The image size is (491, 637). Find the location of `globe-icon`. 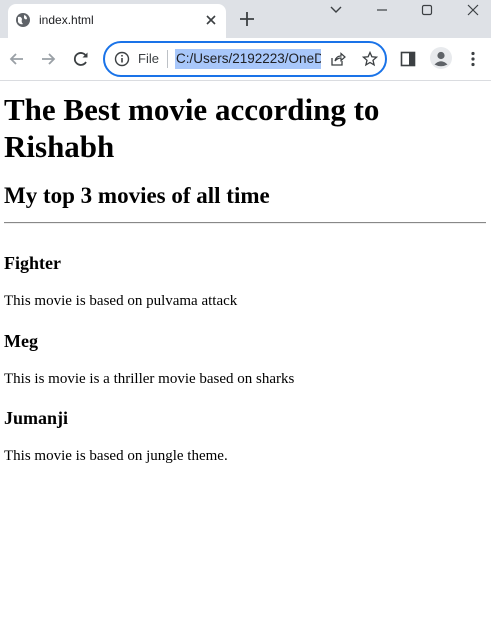

globe-icon is located at coordinates (23, 20).